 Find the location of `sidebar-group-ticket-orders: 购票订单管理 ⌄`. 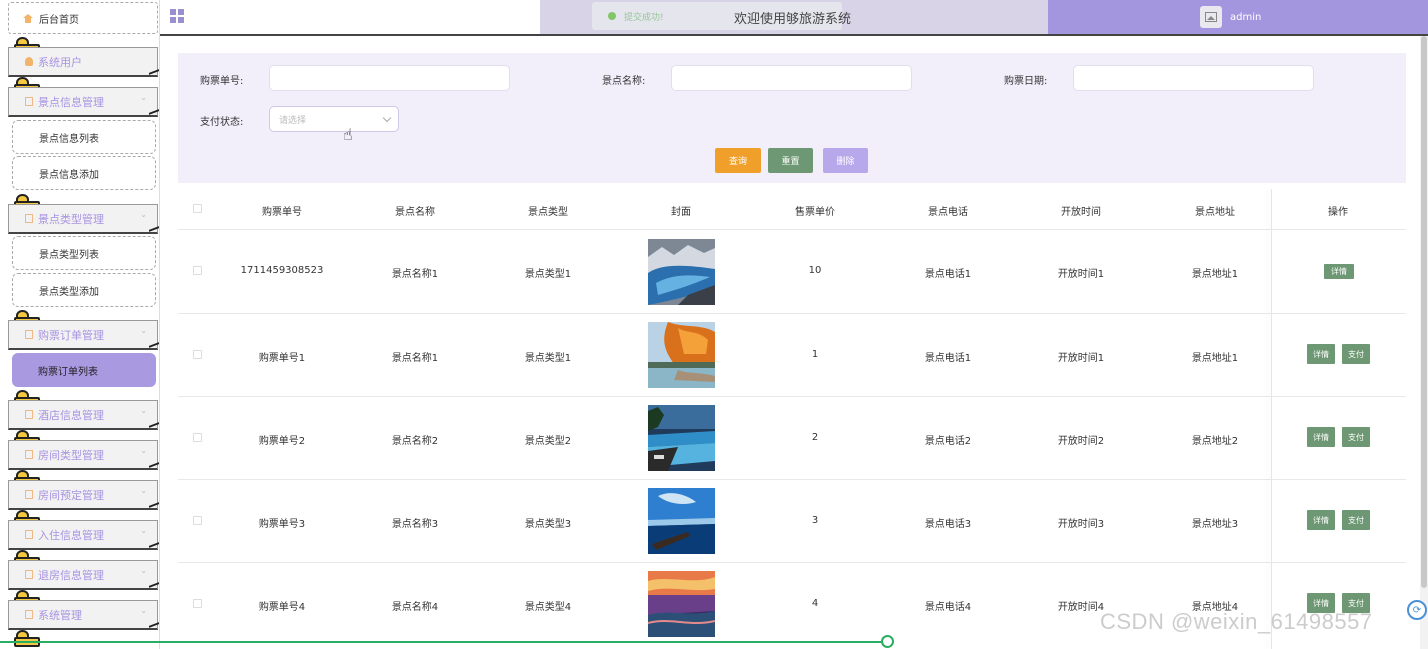

sidebar-group-ticket-orders: 购票订单管理 ⌄ is located at coordinates (83, 336).